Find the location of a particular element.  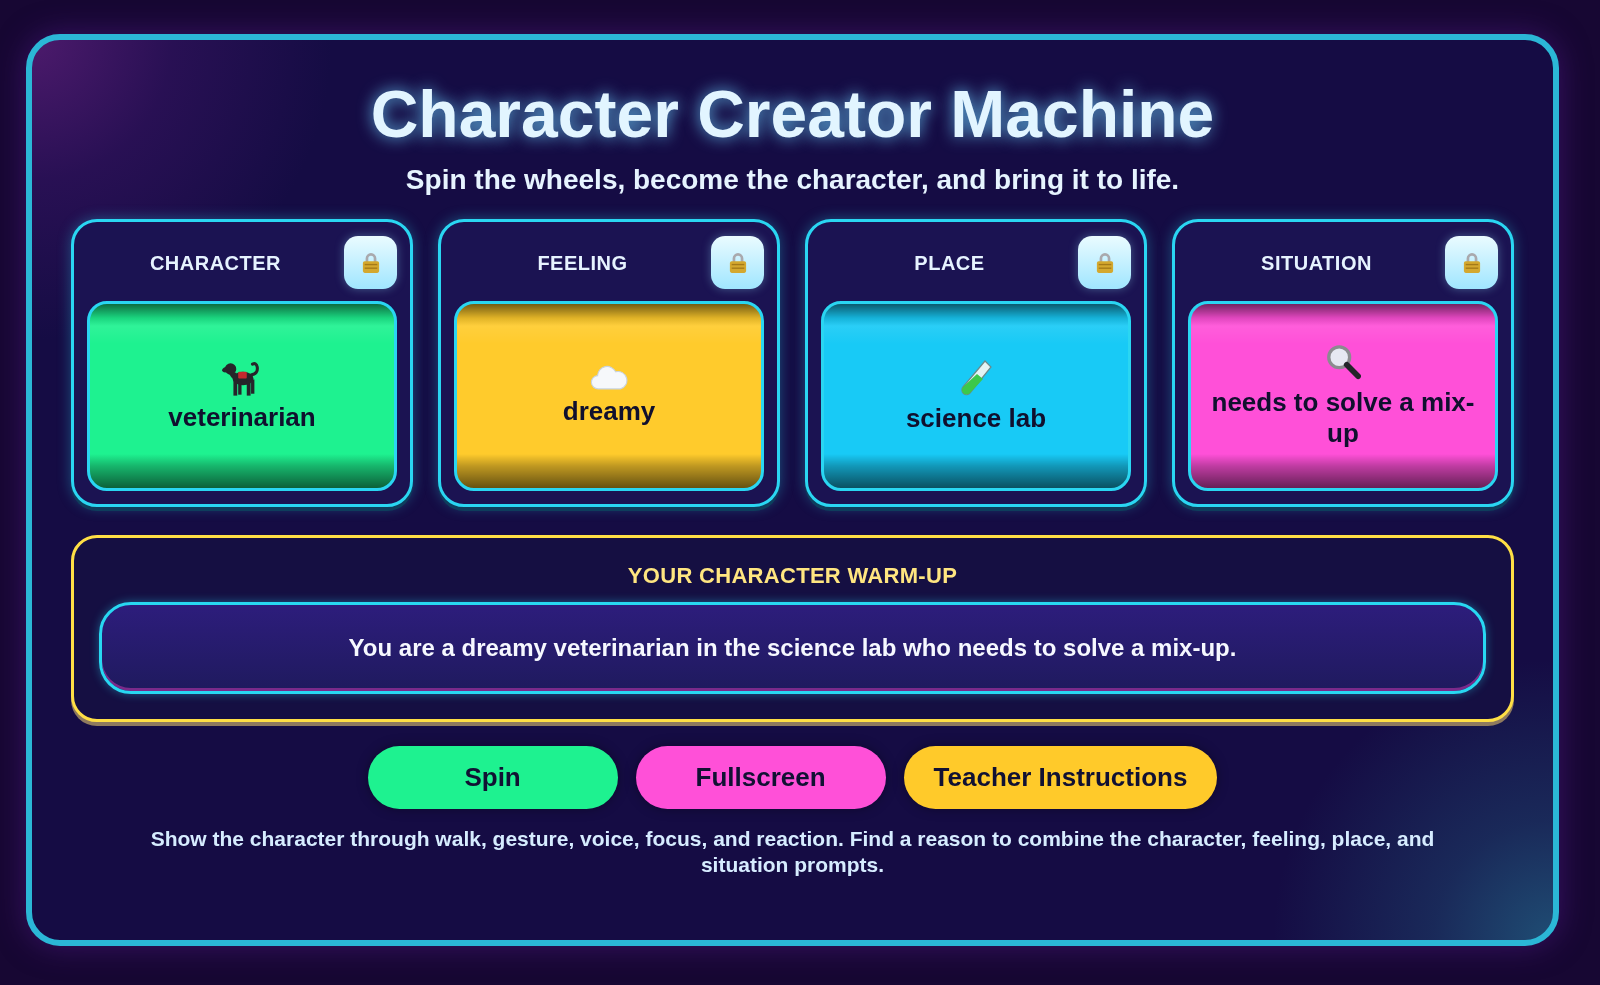

cloud-icon is located at coordinates (609, 377).